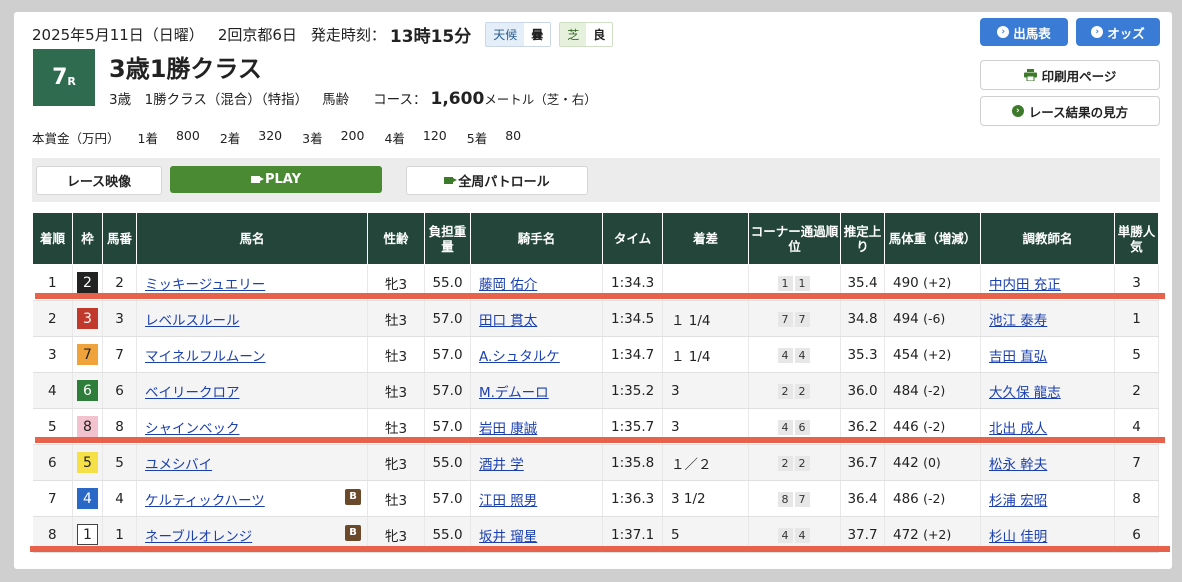 This screenshot has width=1182, height=582. I want to click on last-3f: 36.7, so click(862, 462).